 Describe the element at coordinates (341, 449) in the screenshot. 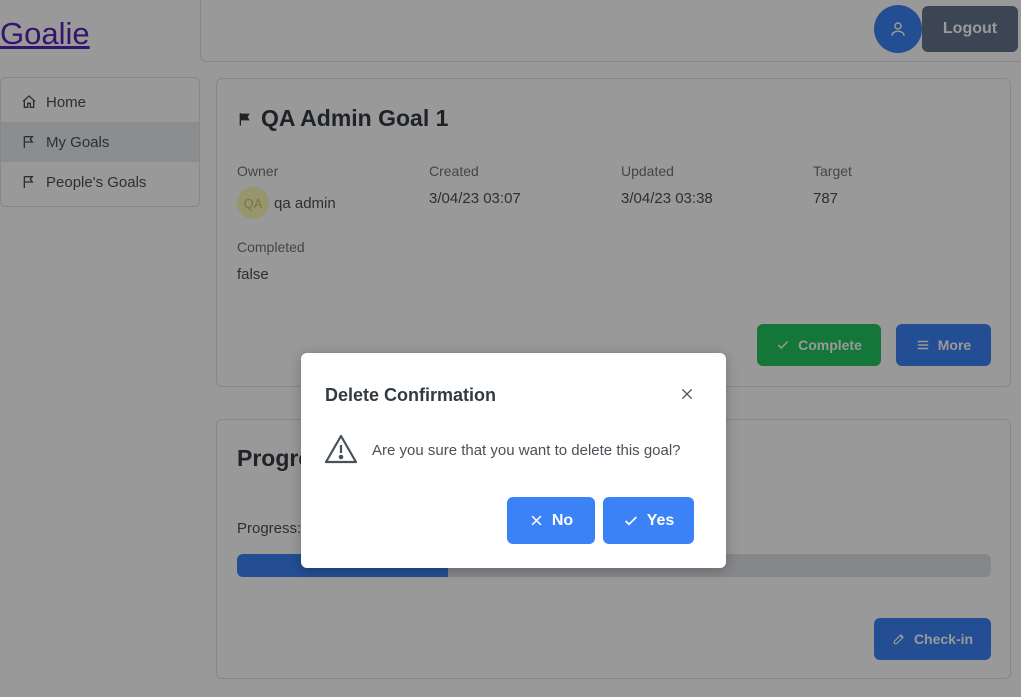

I see `warning-icon` at that location.